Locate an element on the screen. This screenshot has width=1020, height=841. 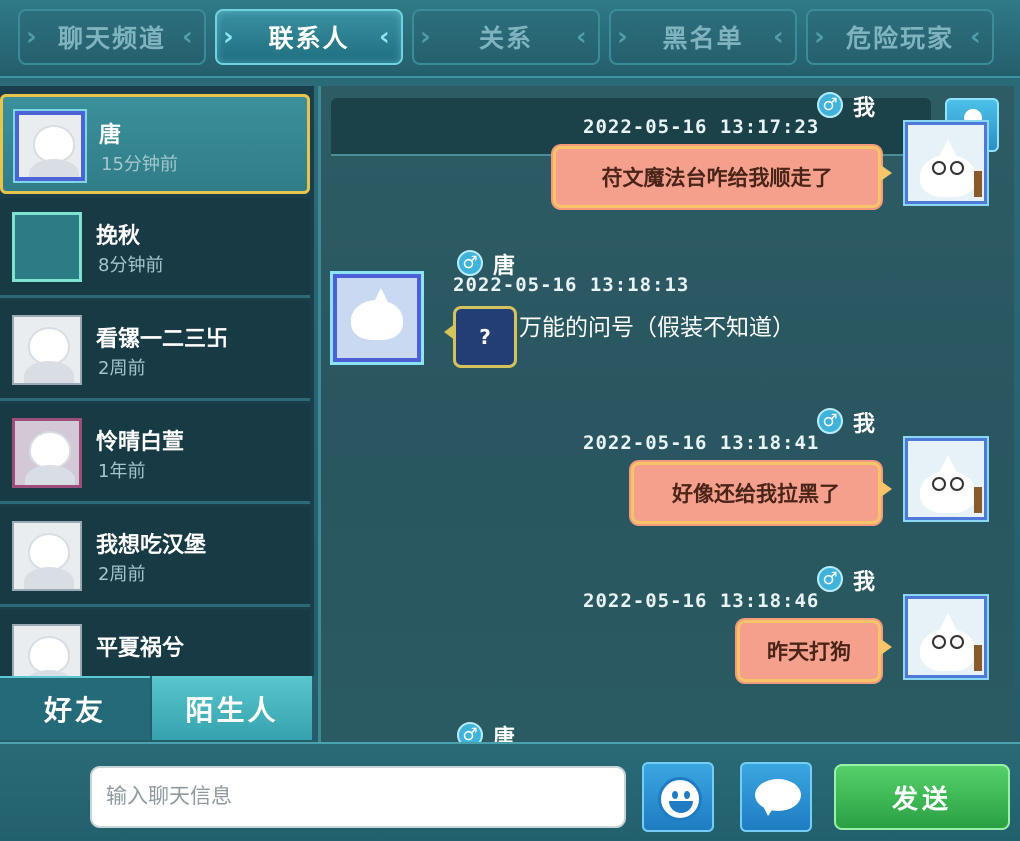
top-tab-bar: › 聊天频道 ‹ › 联系人 ‹ › 关系 ‹ › 黑名单 ‹ › 危险玩家 ‹ is located at coordinates (510, 39).